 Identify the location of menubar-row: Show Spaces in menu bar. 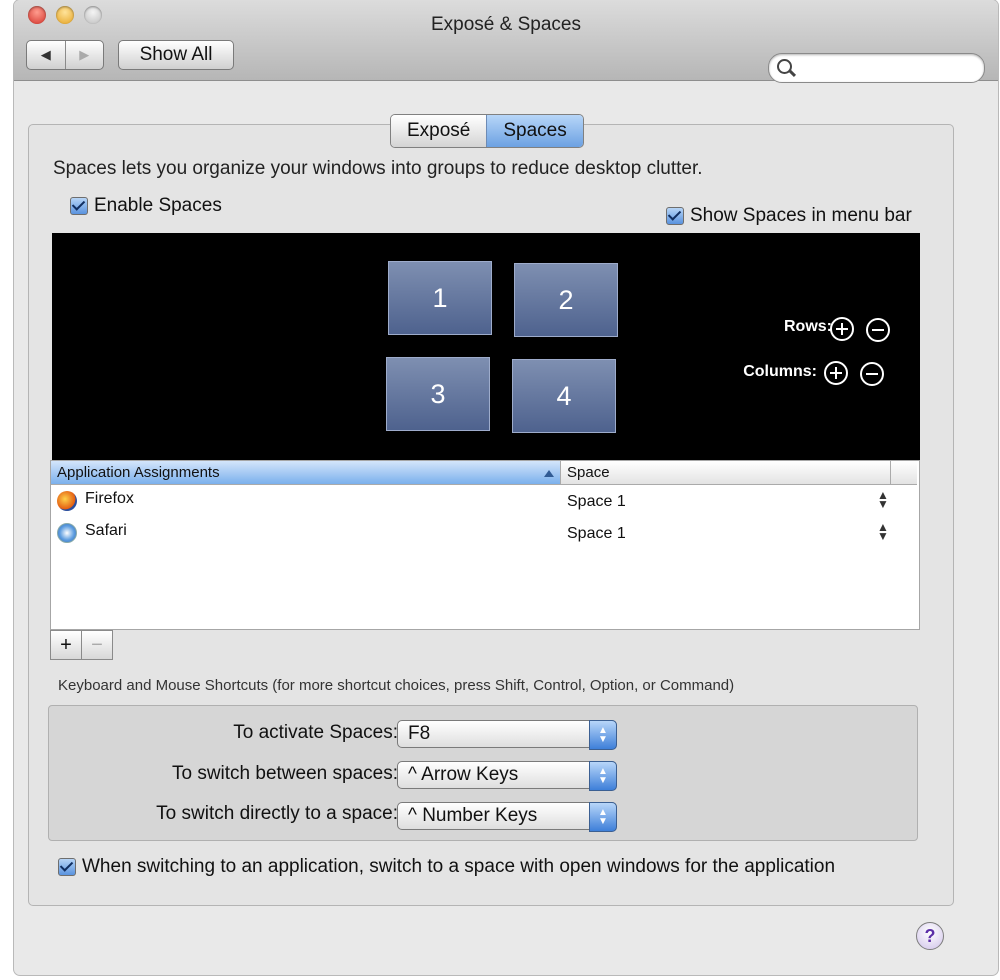
(789, 216).